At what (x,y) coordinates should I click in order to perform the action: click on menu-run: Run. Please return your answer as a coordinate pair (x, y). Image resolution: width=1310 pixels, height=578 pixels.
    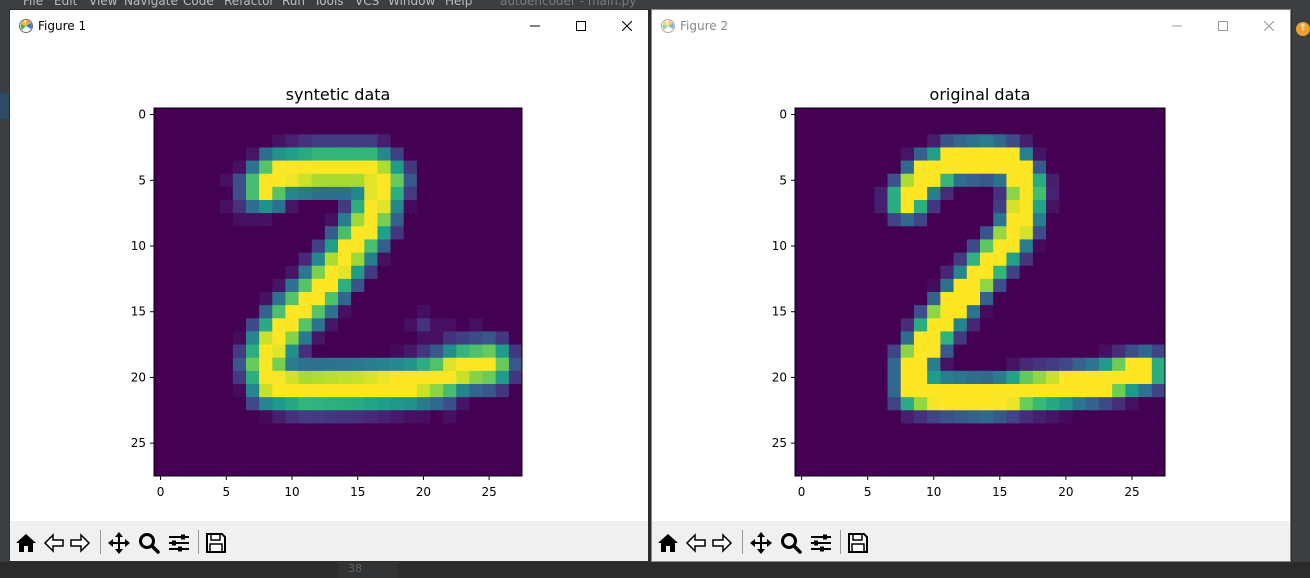
    Looking at the image, I should click on (293, 4).